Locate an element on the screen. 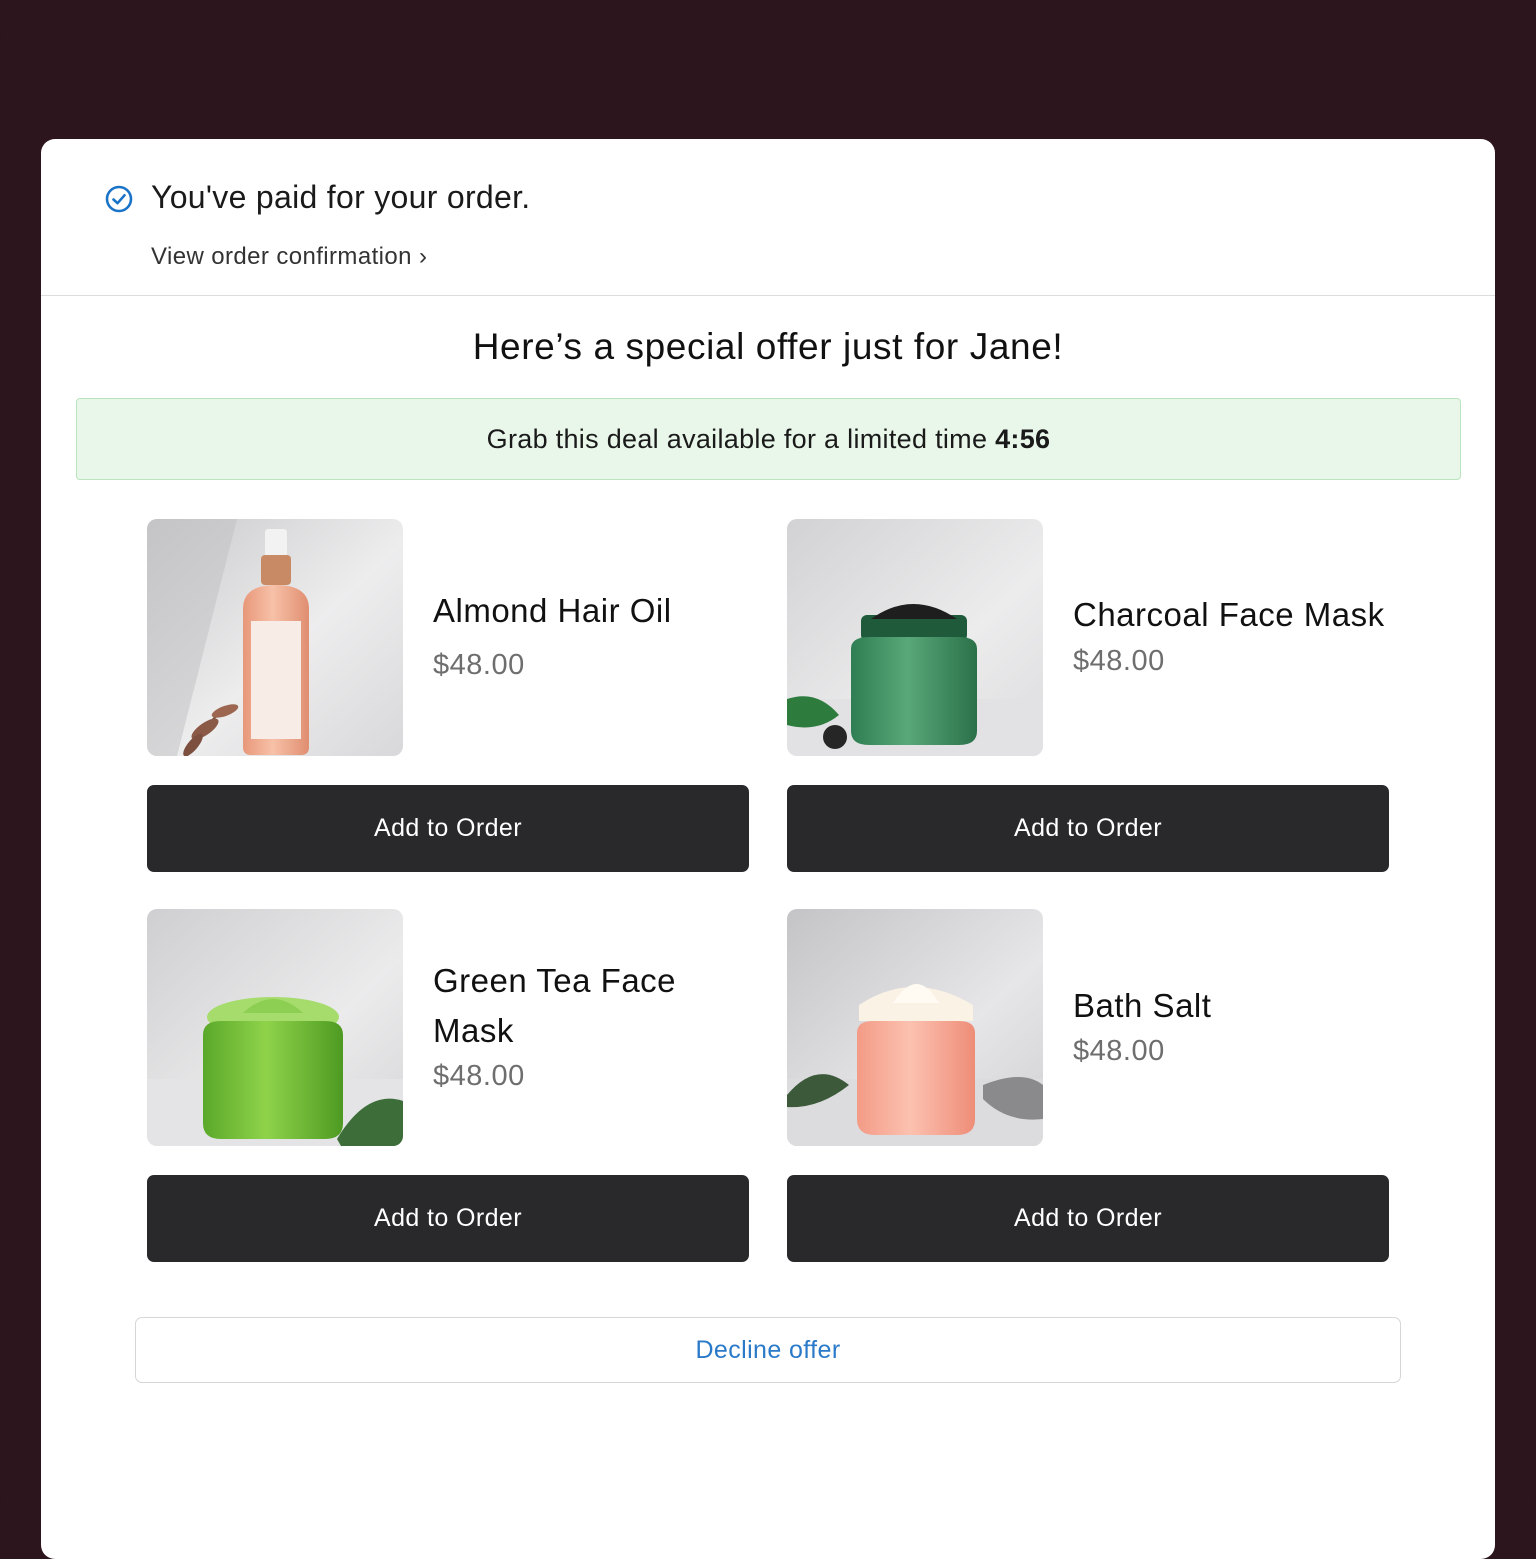 This screenshot has width=1536, height=1559. payment-status-title: You've paid for your order. is located at coordinates (341, 197).